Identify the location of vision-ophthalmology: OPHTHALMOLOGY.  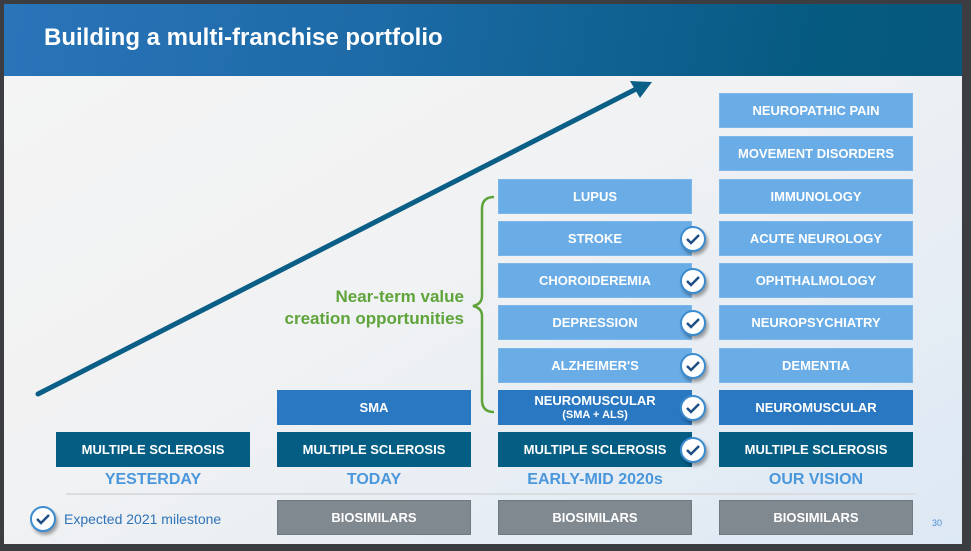
(816, 280).